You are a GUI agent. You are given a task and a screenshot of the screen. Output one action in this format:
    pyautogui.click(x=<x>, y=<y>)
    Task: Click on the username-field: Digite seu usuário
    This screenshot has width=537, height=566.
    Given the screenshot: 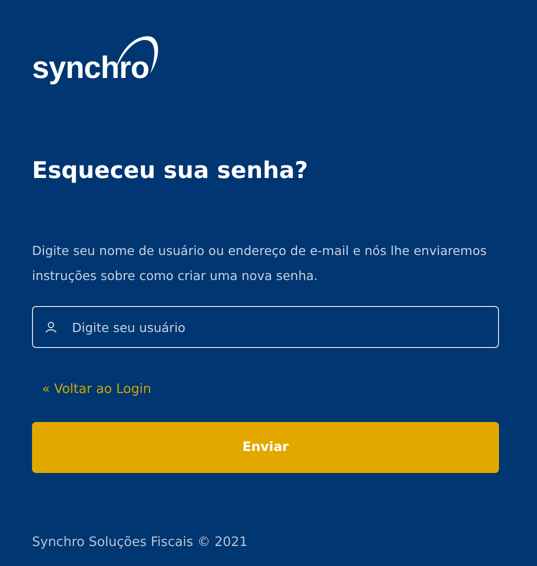 What is the action you would take?
    pyautogui.click(x=265, y=327)
    